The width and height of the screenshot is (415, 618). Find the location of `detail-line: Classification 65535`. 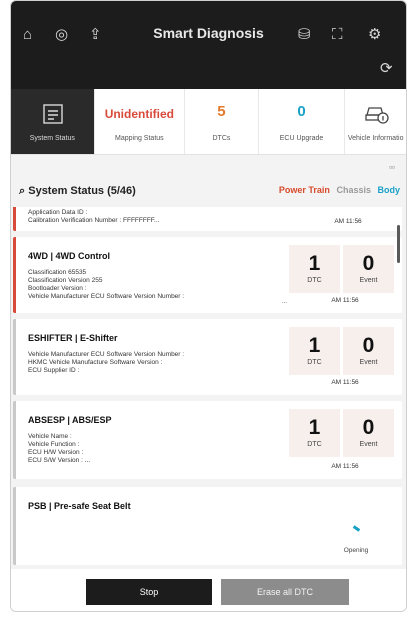

detail-line: Classification 65535 is located at coordinates (57, 272).